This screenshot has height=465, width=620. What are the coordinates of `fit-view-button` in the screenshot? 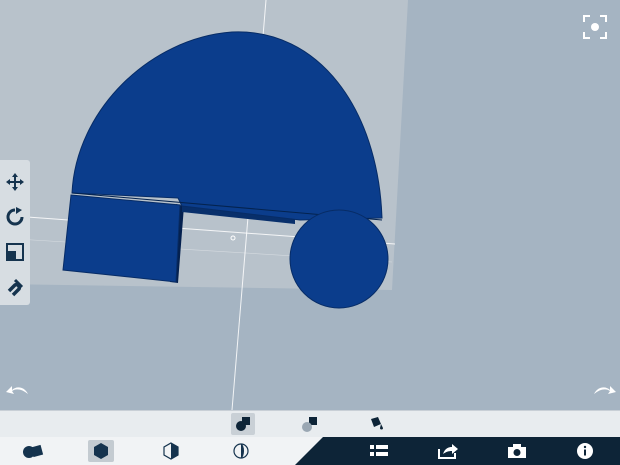 It's located at (595, 27).